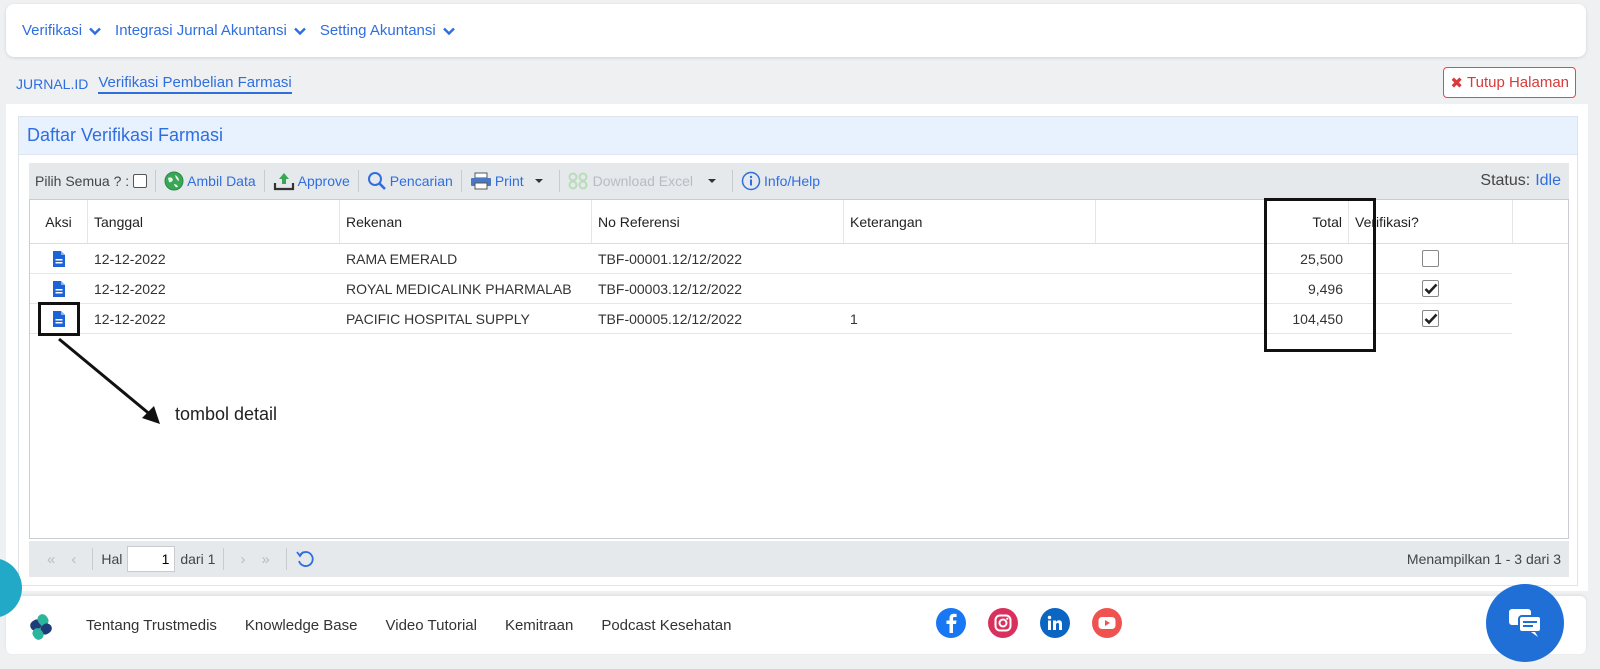 The width and height of the screenshot is (1600, 669). Describe the element at coordinates (1505, 180) in the screenshot. I see `status-label: Status:` at that location.